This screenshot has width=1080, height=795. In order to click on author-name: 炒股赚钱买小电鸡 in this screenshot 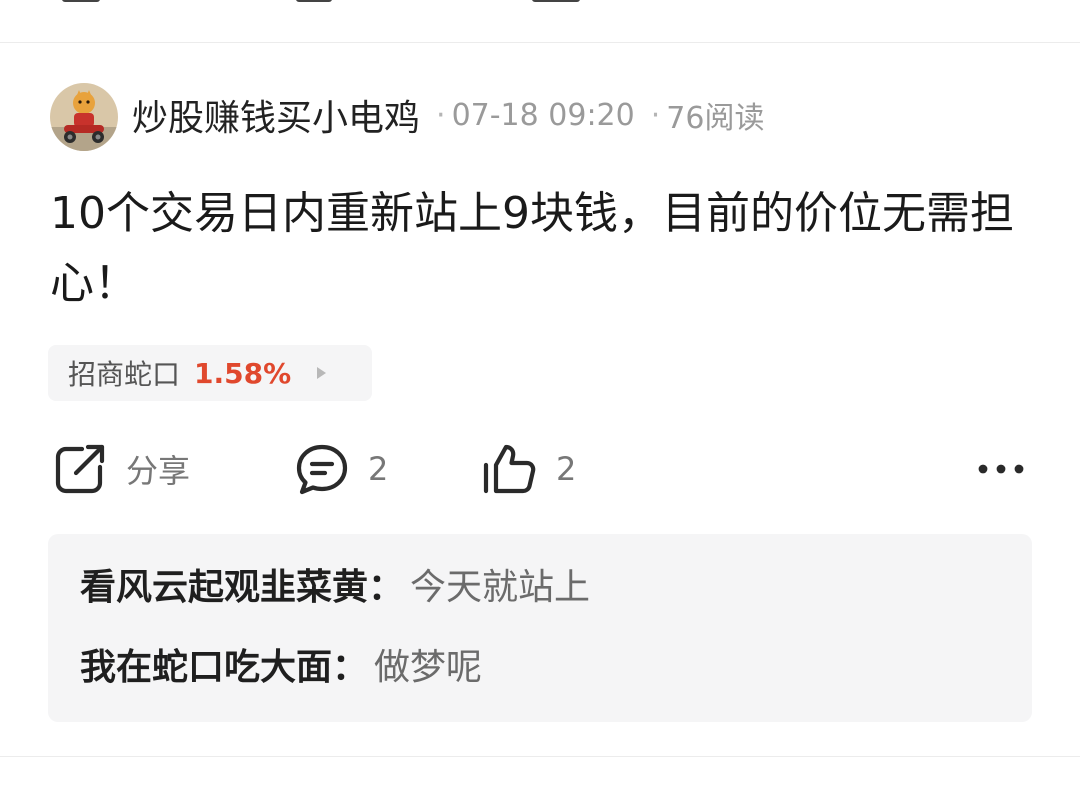, I will do `click(276, 115)`.